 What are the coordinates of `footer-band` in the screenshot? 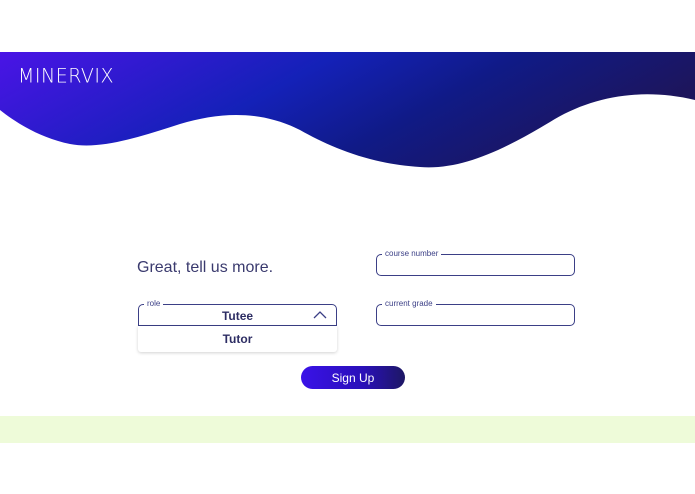 It's located at (347, 429).